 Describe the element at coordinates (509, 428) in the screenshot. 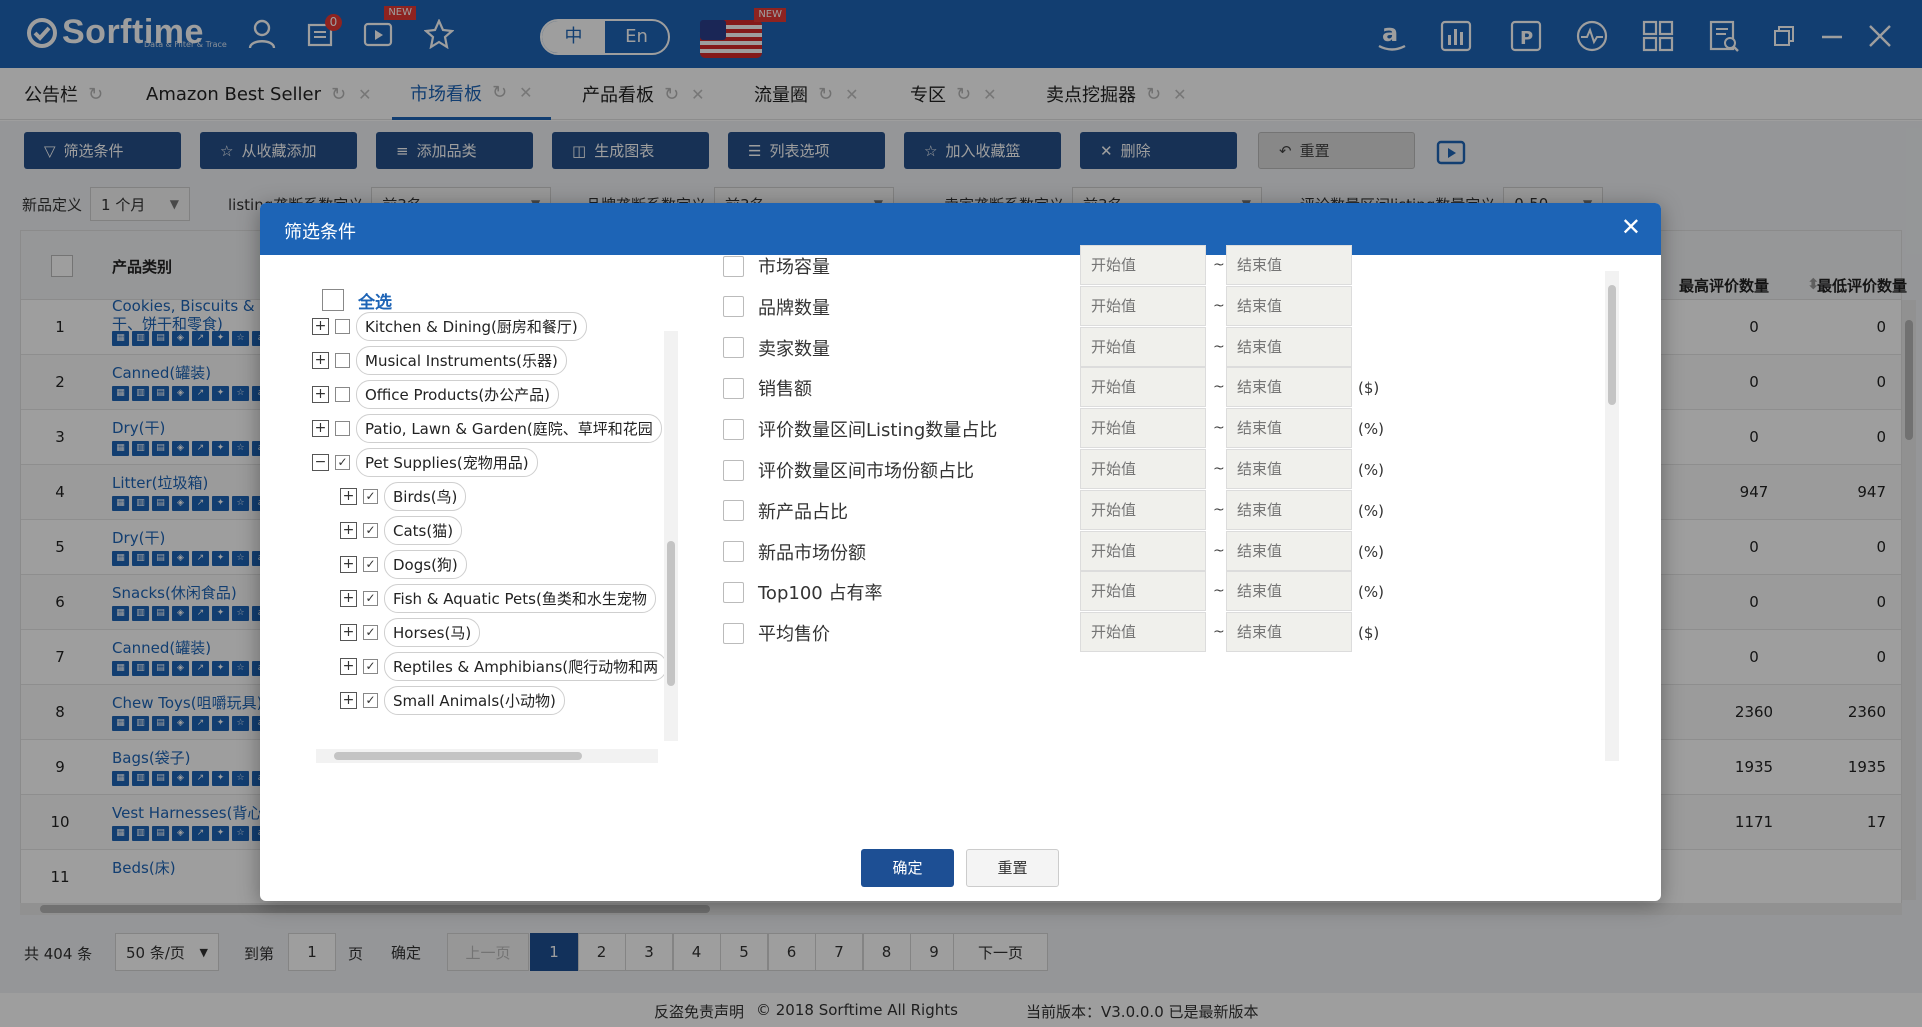

I see `tree-node-label: Patio, Lawn & Garden(庭院、草坪和花园` at that location.